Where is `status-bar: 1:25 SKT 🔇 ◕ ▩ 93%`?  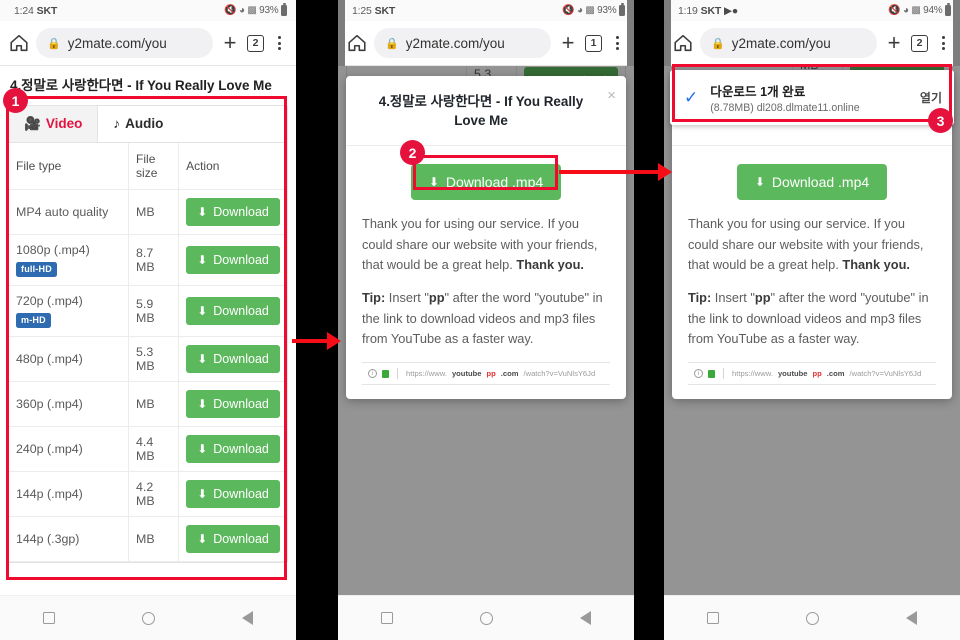 status-bar: 1:25 SKT 🔇 ◕ ▩ 93% is located at coordinates (486, 10).